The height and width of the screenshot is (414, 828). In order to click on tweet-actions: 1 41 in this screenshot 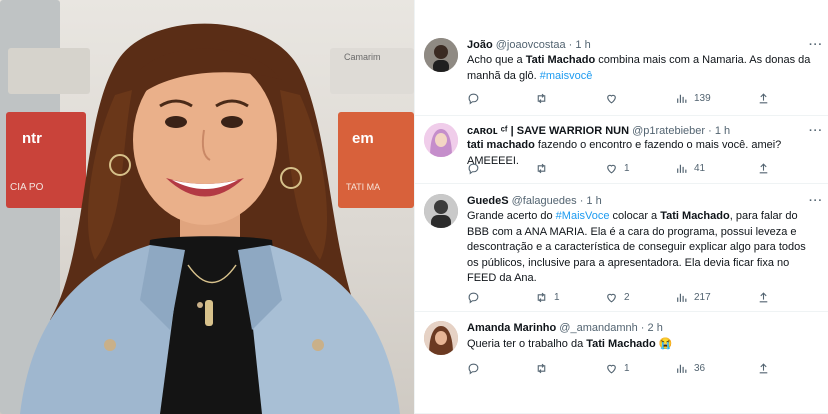, I will do `click(618, 168)`.